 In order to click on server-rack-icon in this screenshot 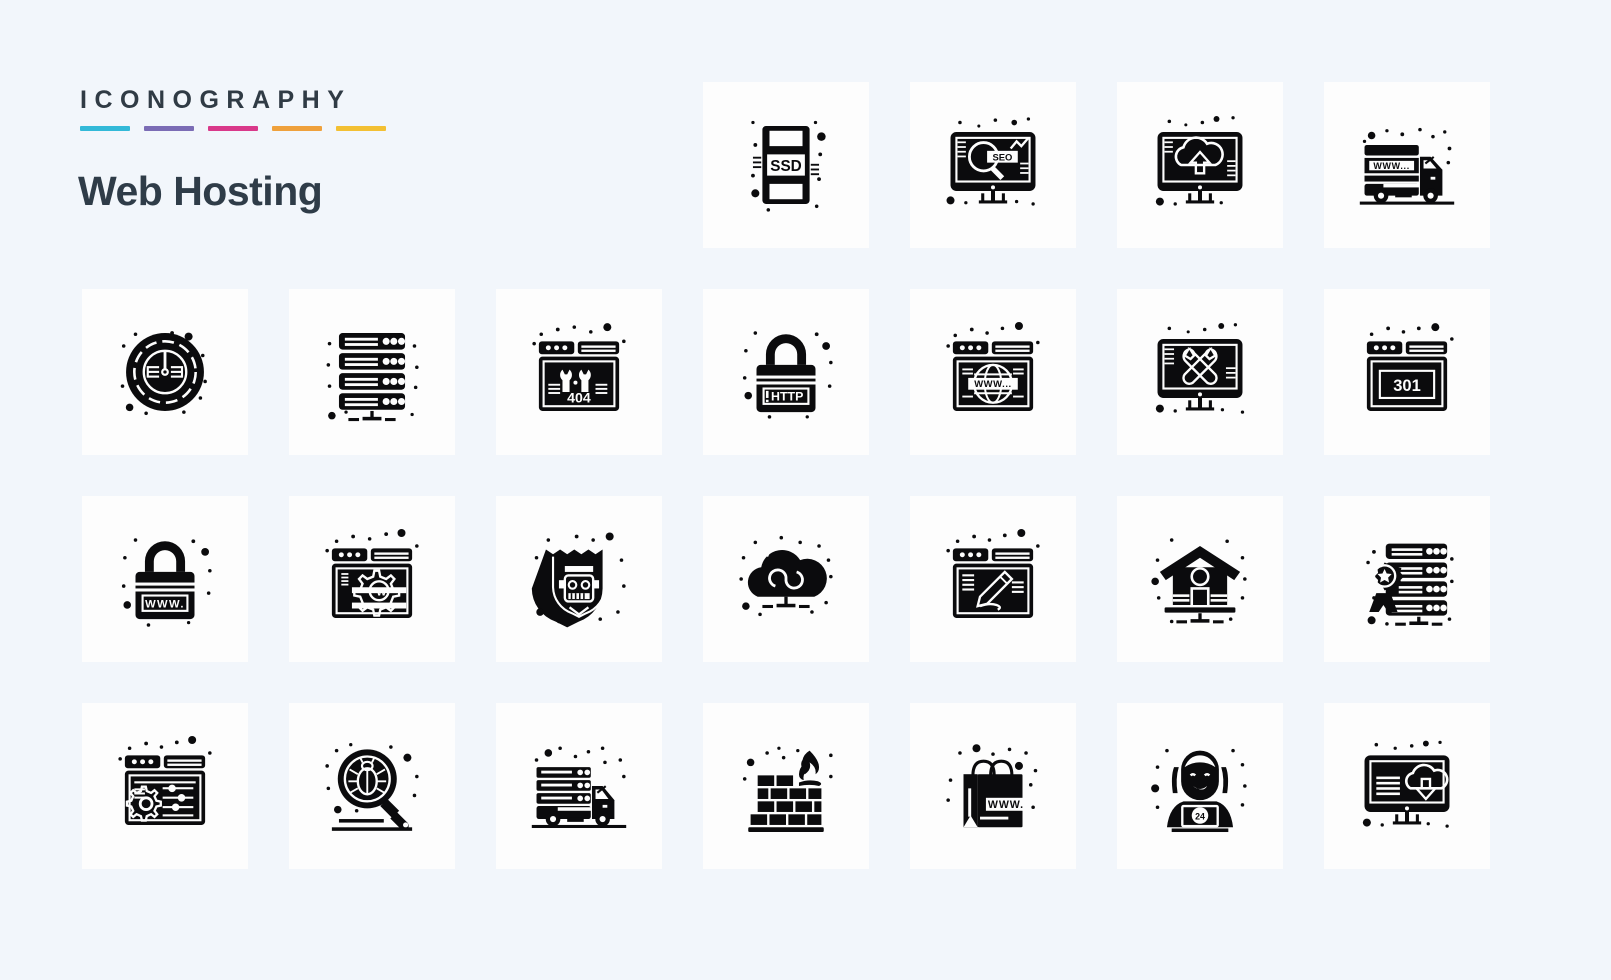, I will do `click(372, 372)`.